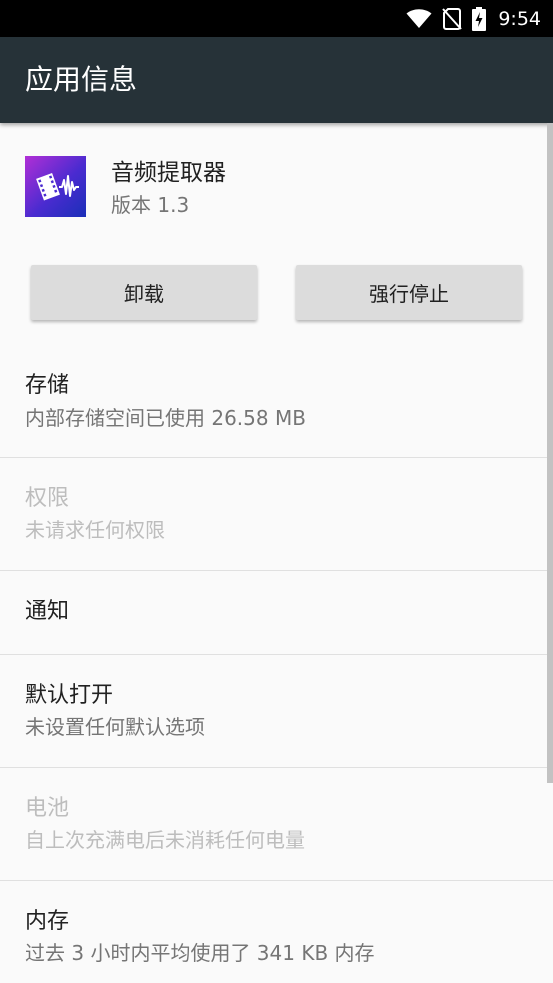 This screenshot has width=553, height=983. Describe the element at coordinates (47, 385) in the screenshot. I see `pref-title: 存储` at that location.